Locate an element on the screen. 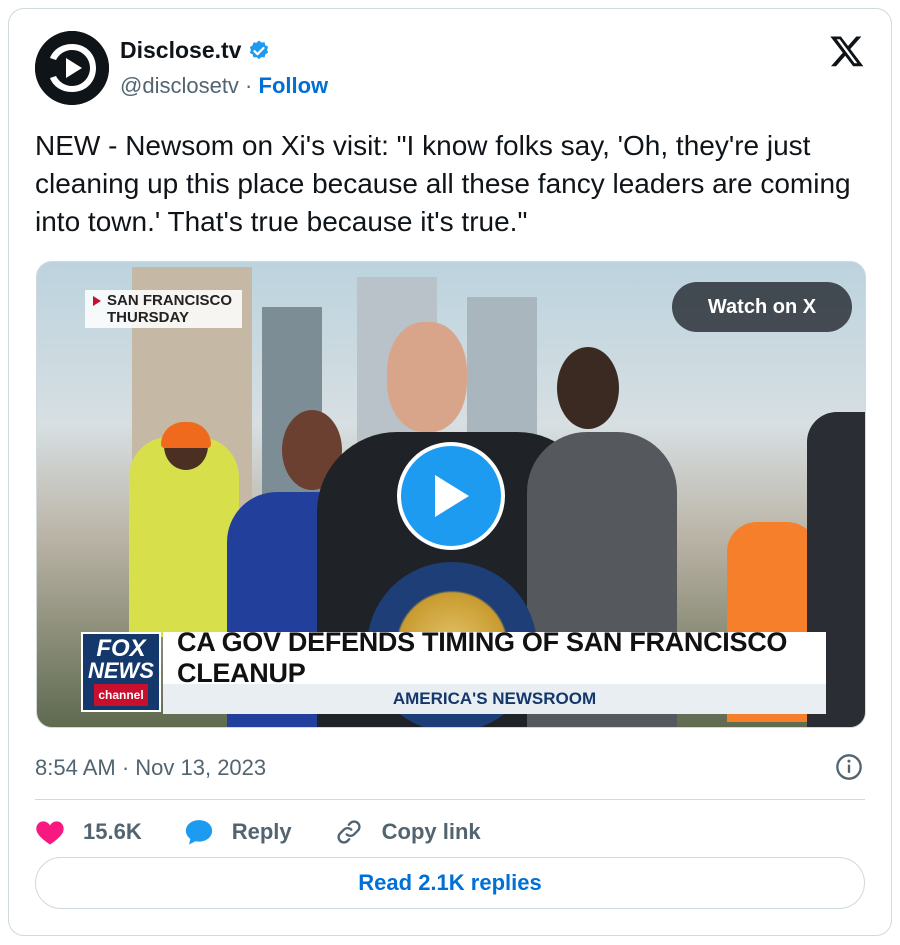  chyron-subtitle: AMERICA'S NEWSROOM is located at coordinates (494, 699).